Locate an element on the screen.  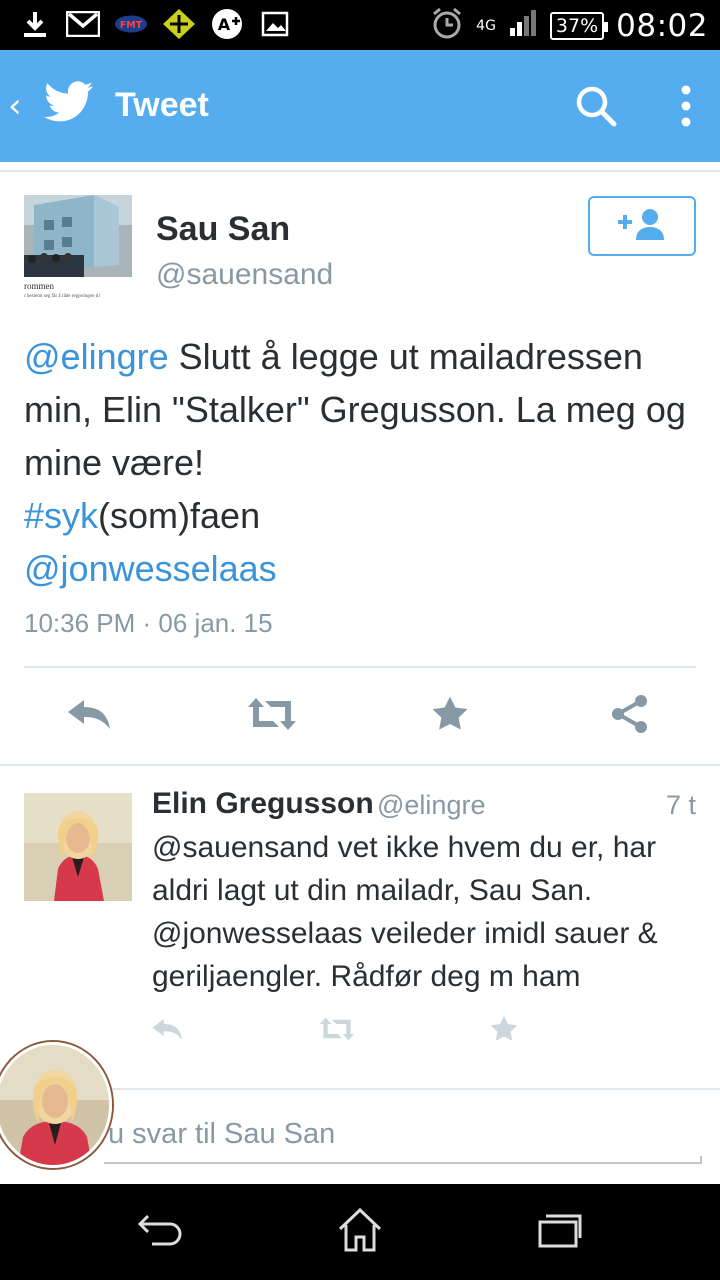
navigation-bar is located at coordinates (360, 1232).